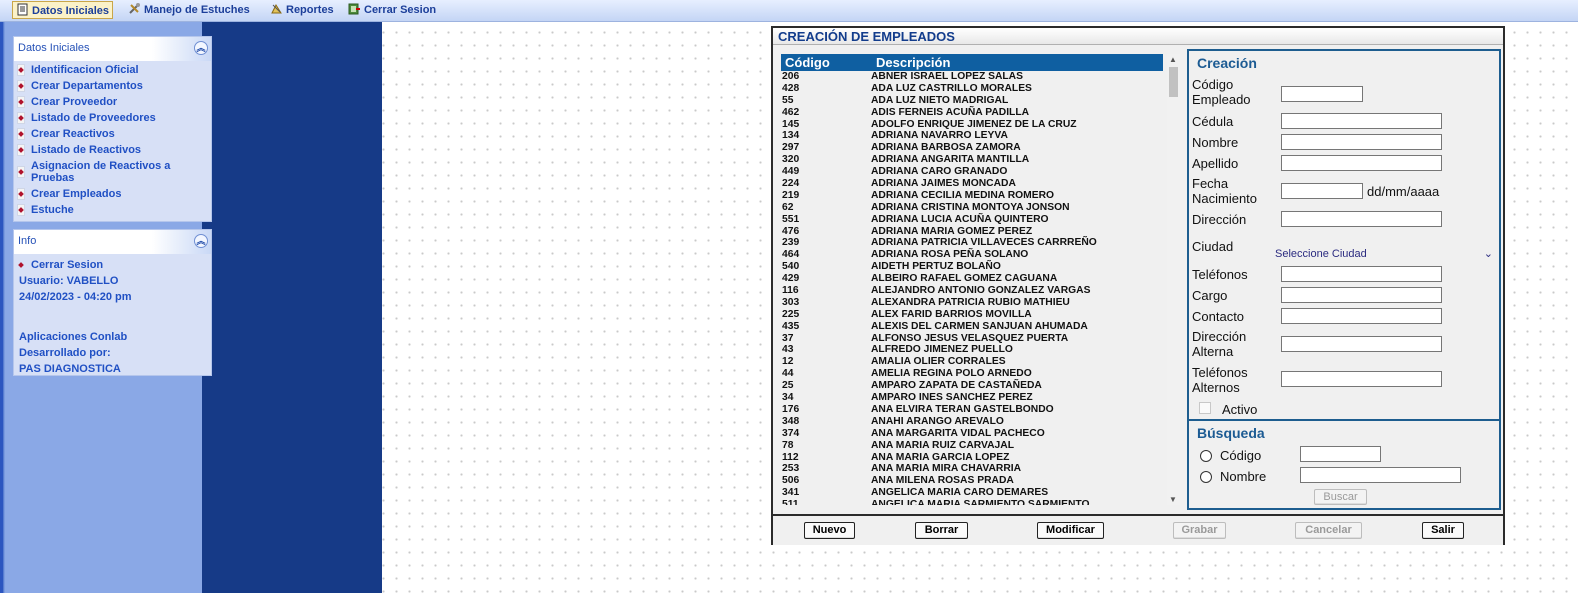  I want to click on list-item: 428 ADA LUZ CASTRILLO MORALES, so click(972, 89).